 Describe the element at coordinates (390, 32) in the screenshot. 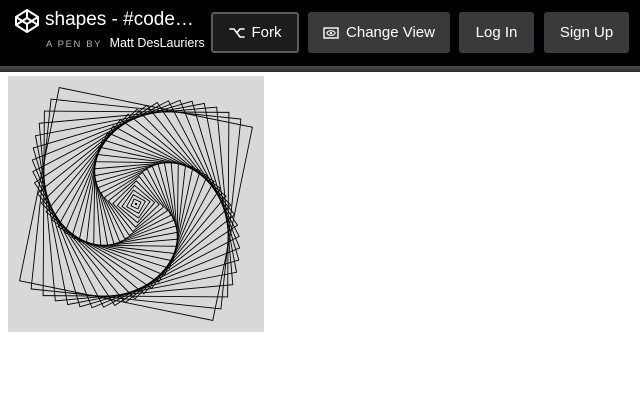

I see `change-view-label: Change View` at that location.